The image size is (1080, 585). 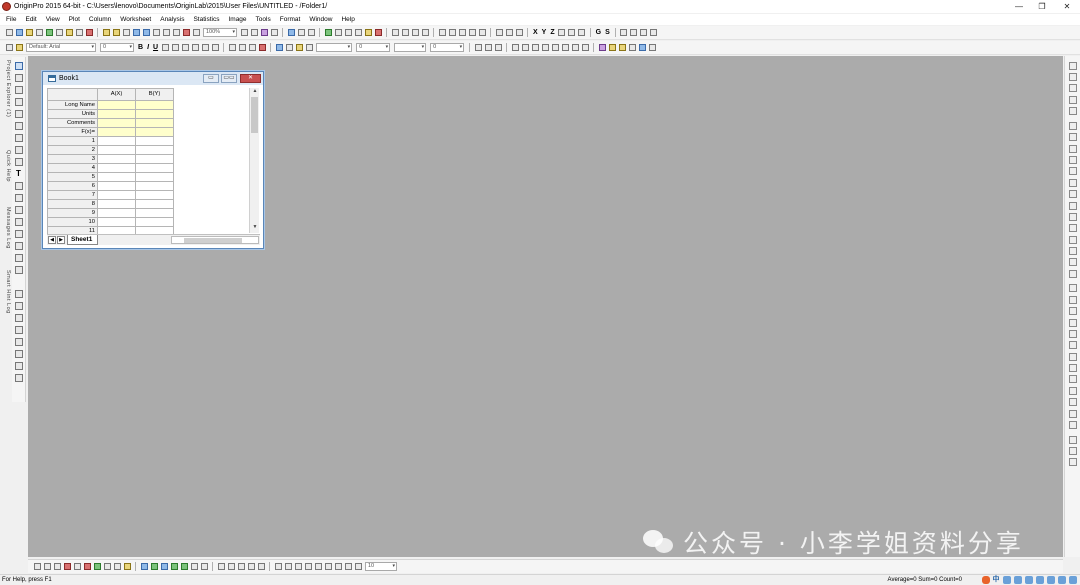 What do you see at coordinates (79, 32) in the screenshot?
I see `new-notes-icon` at bounding box center [79, 32].